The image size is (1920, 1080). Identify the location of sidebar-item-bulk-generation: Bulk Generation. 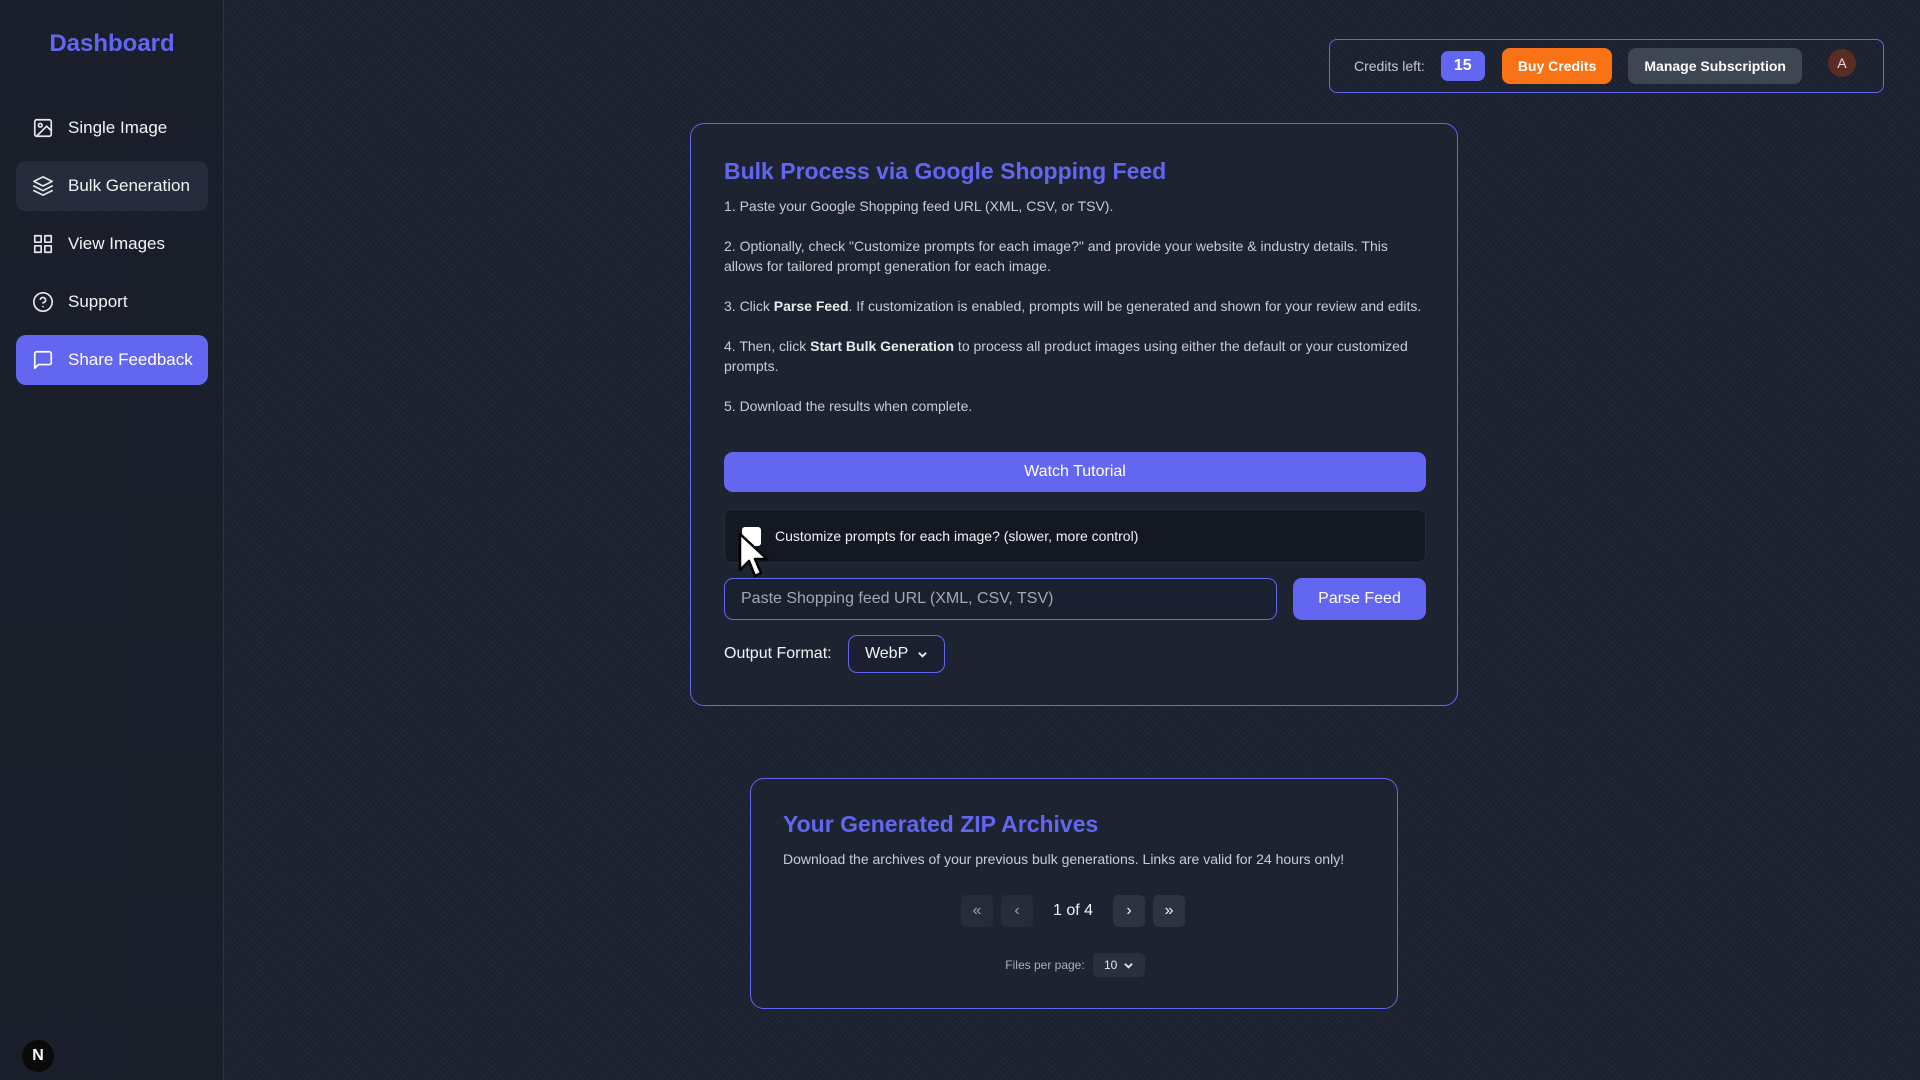
(112, 186).